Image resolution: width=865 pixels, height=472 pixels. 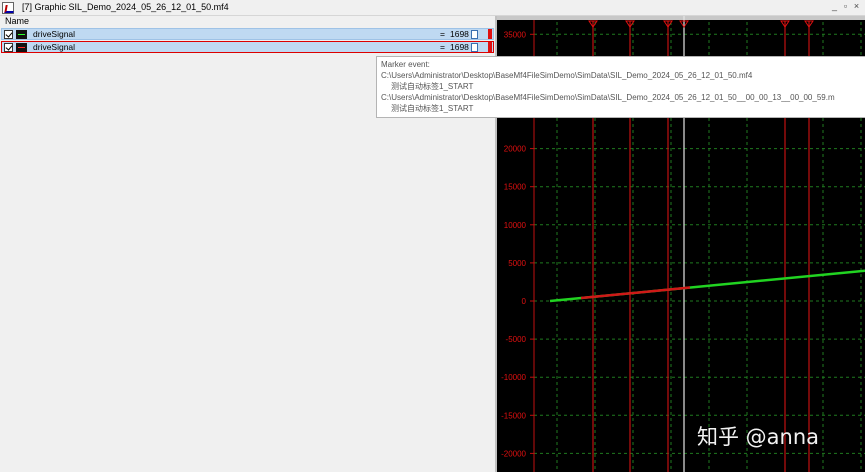 What do you see at coordinates (856, 6) in the screenshot?
I see `close-button: ×` at bounding box center [856, 6].